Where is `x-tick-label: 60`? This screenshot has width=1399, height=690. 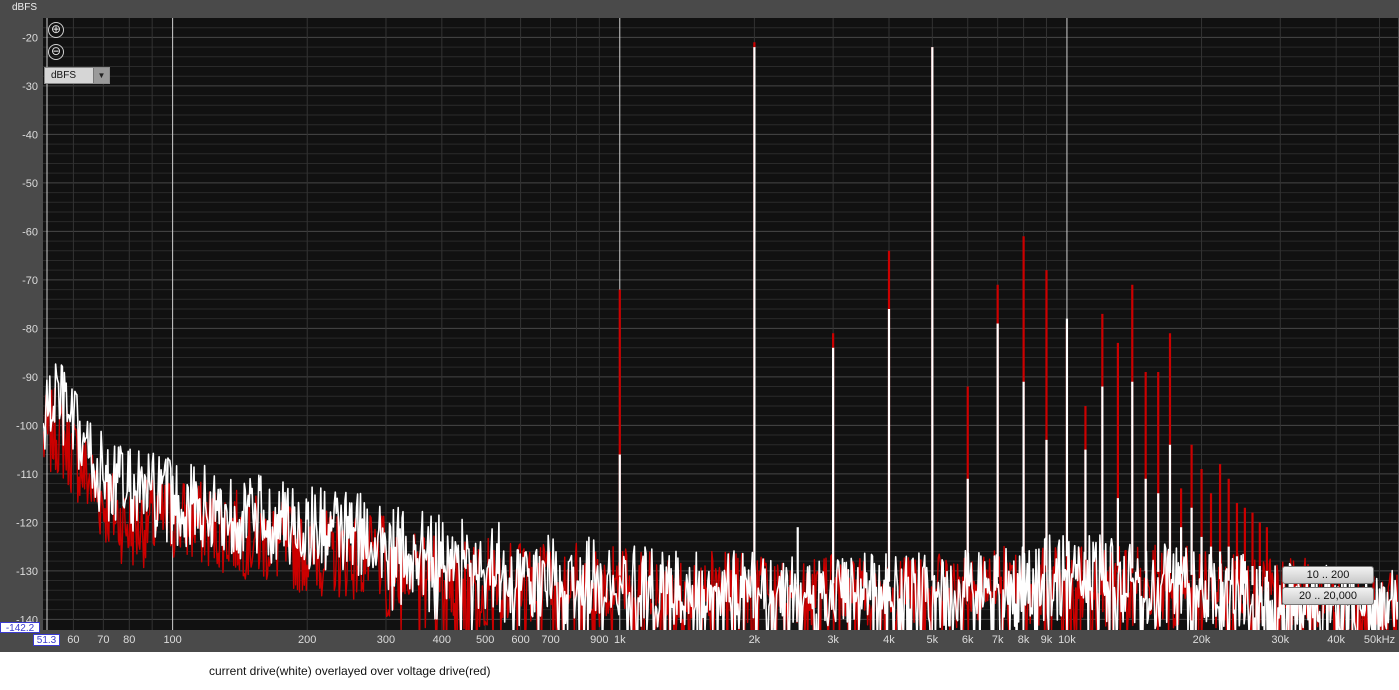 x-tick-label: 60 is located at coordinates (73, 640).